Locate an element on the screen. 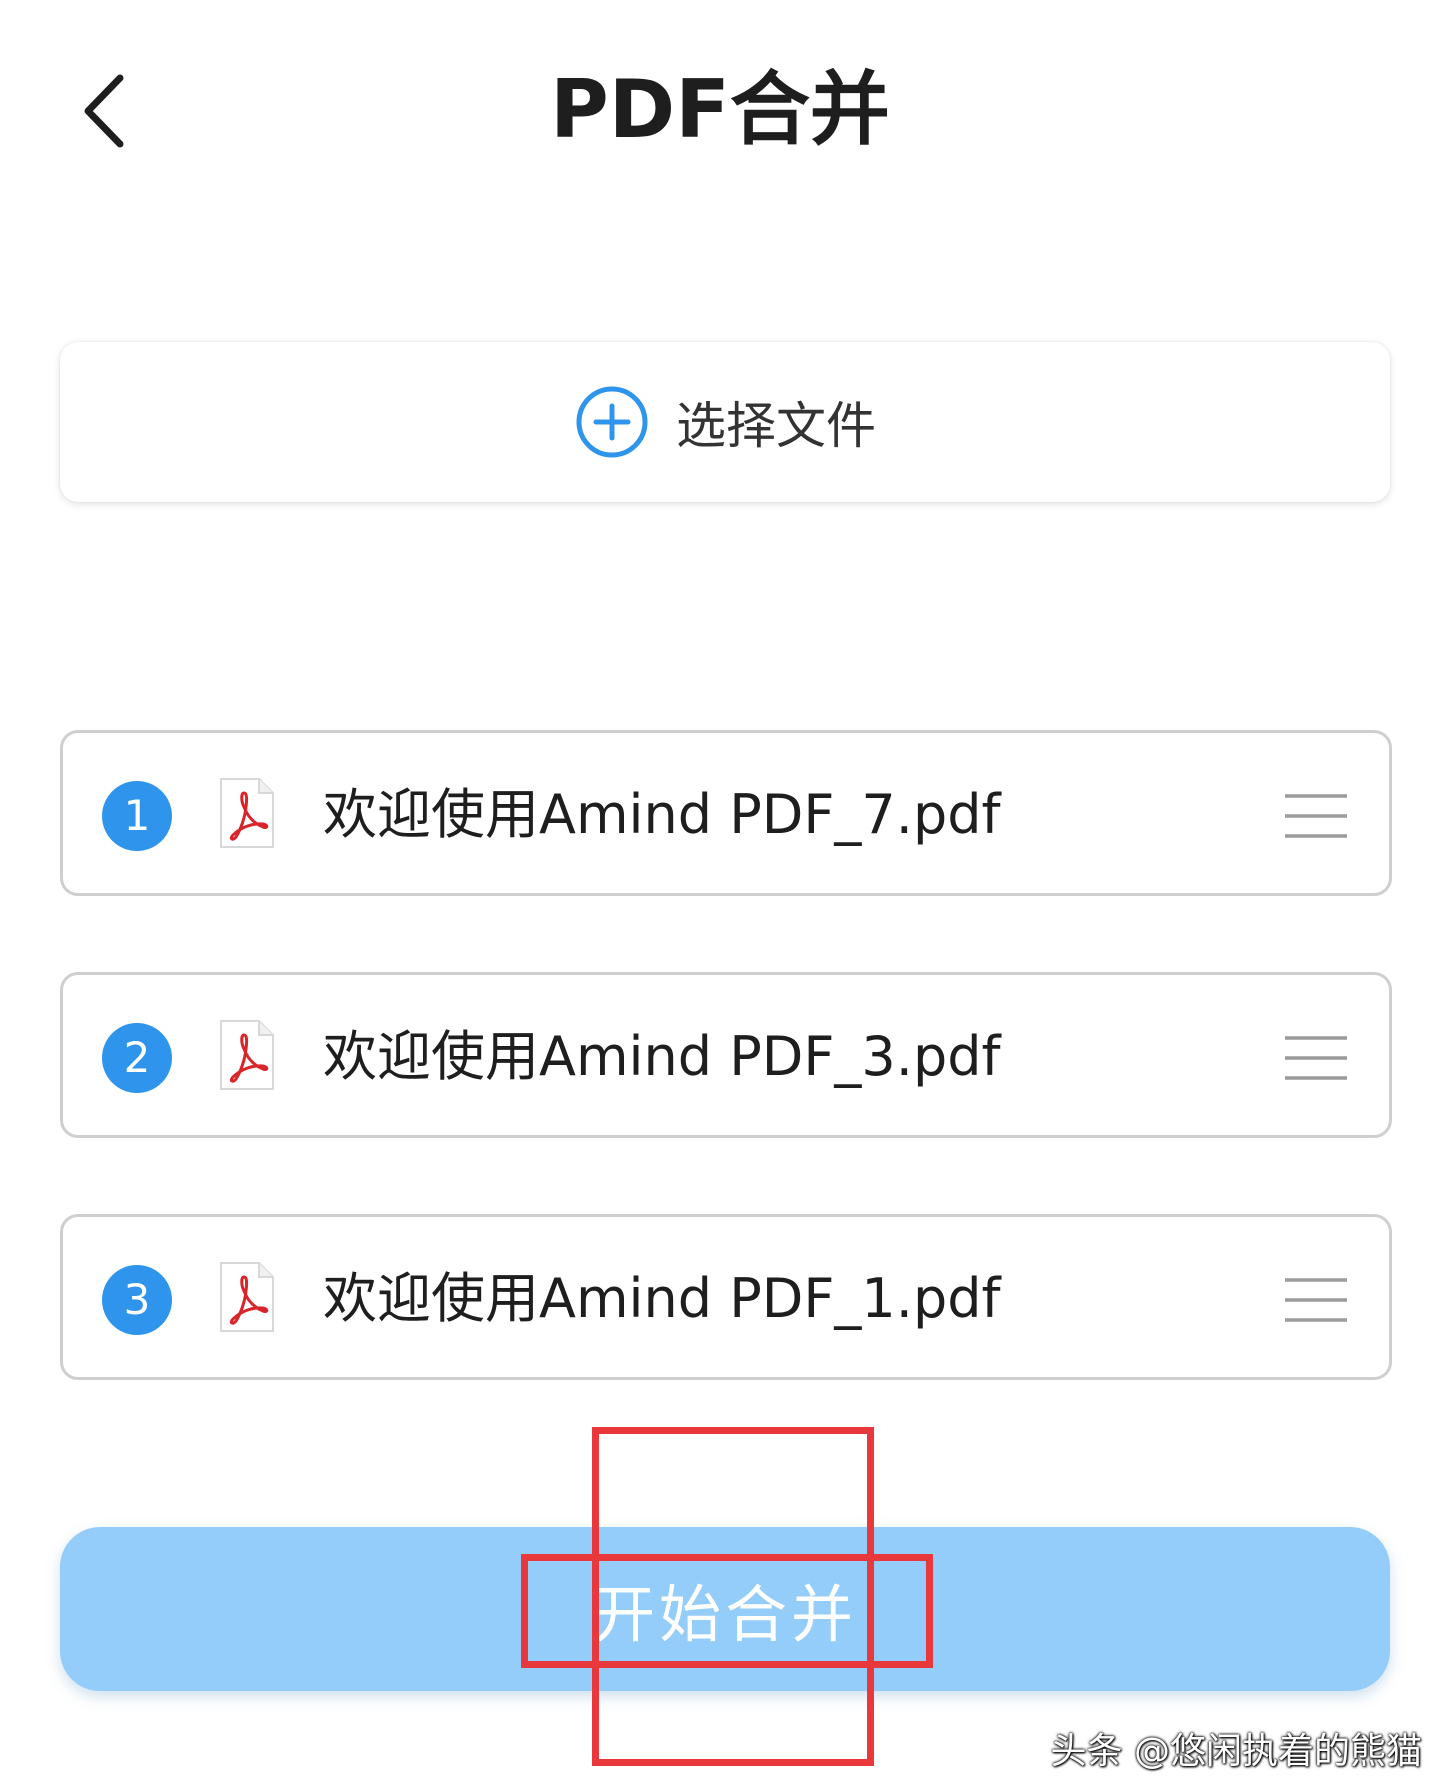 This screenshot has height=1792, width=1440. watermark: 头条 @悠闲执着的熊猫 is located at coordinates (1236, 1751).